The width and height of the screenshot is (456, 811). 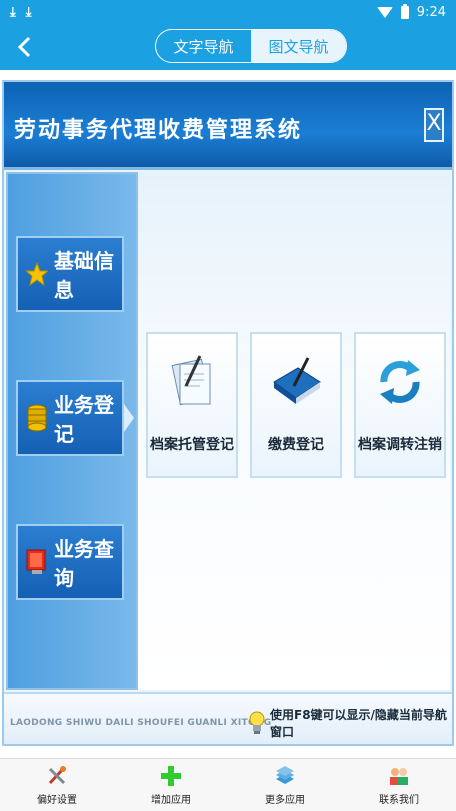 I want to click on status-bar: ⤓ ⤓ 9:24, so click(x=228, y=12).